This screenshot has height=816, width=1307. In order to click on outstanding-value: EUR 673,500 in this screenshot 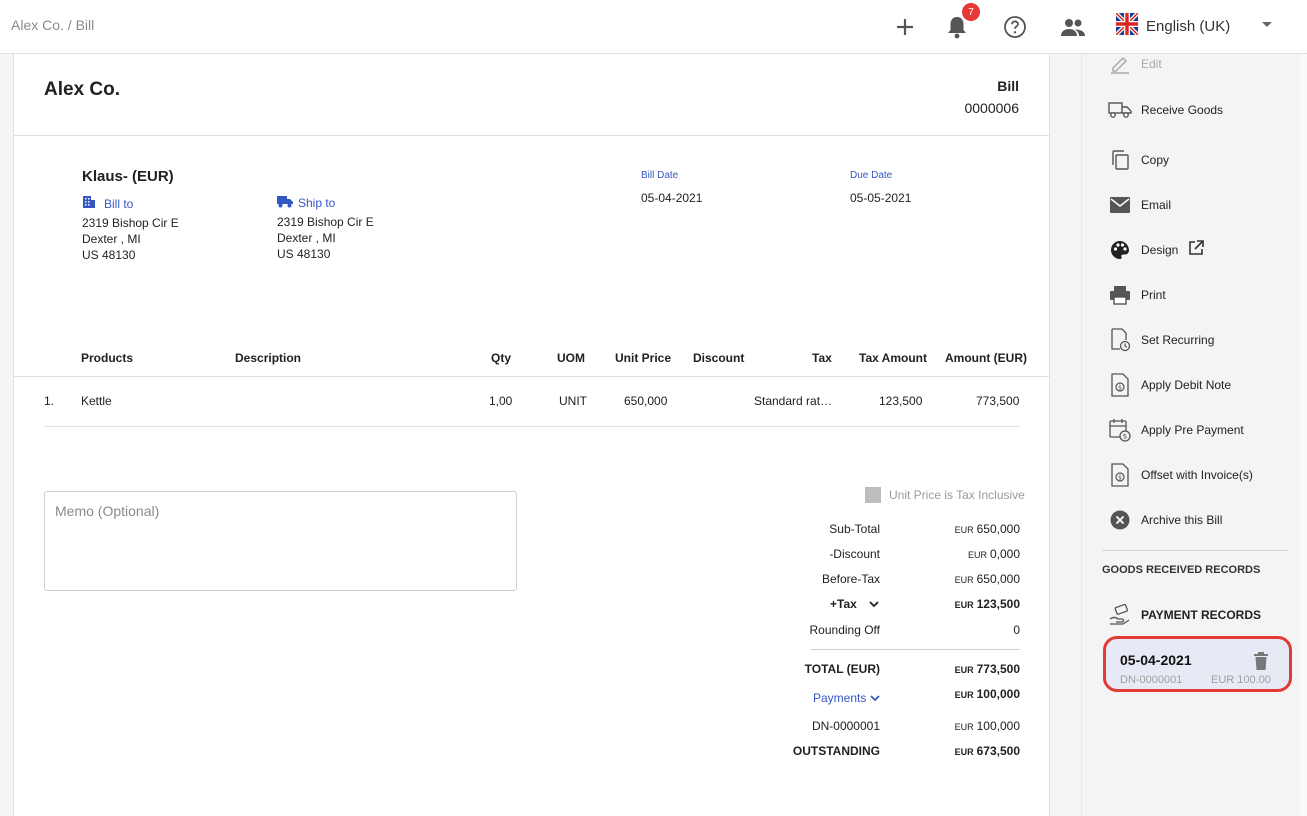, I will do `click(950, 751)`.